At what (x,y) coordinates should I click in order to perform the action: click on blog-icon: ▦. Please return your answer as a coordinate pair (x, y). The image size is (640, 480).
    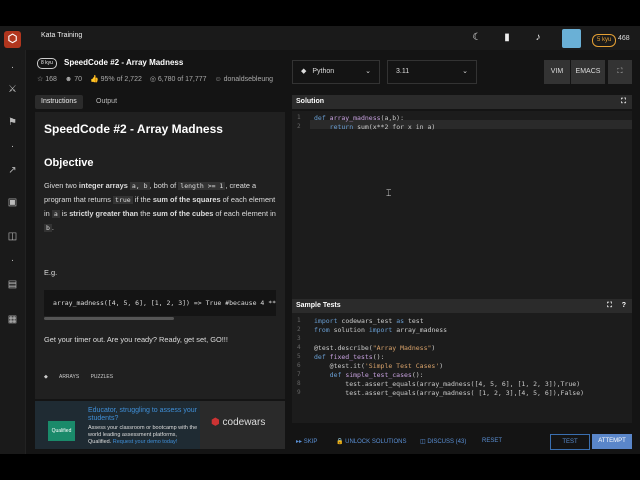
    Looking at the image, I should click on (12, 319).